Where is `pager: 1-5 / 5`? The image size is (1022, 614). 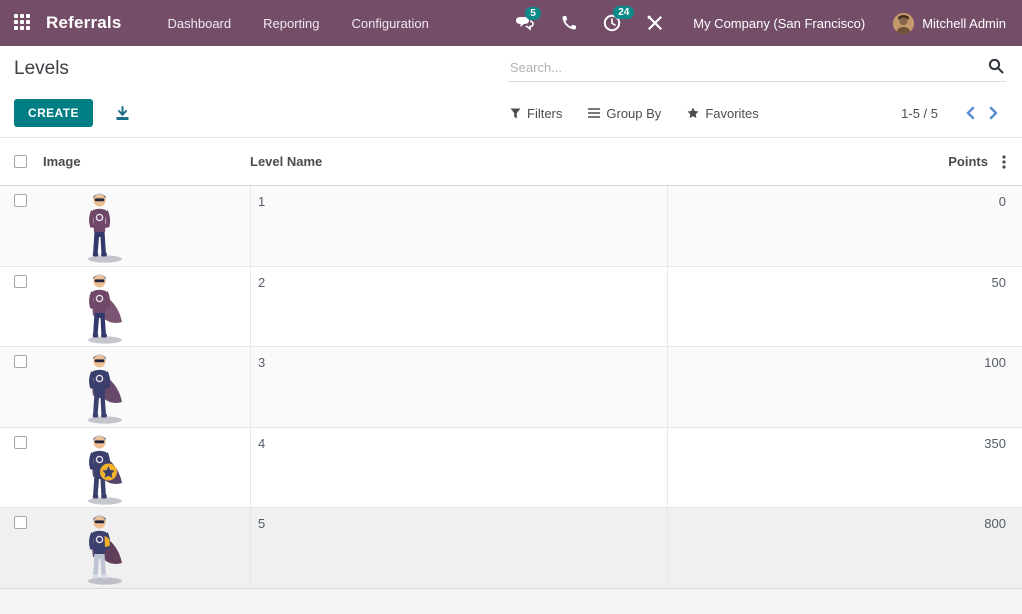 pager: 1-5 / 5 is located at coordinates (953, 113).